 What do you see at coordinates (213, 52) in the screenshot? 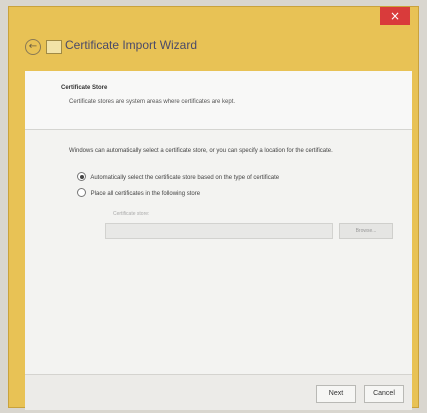
I see `title-bar: ← Certificate Import Wizard` at bounding box center [213, 52].